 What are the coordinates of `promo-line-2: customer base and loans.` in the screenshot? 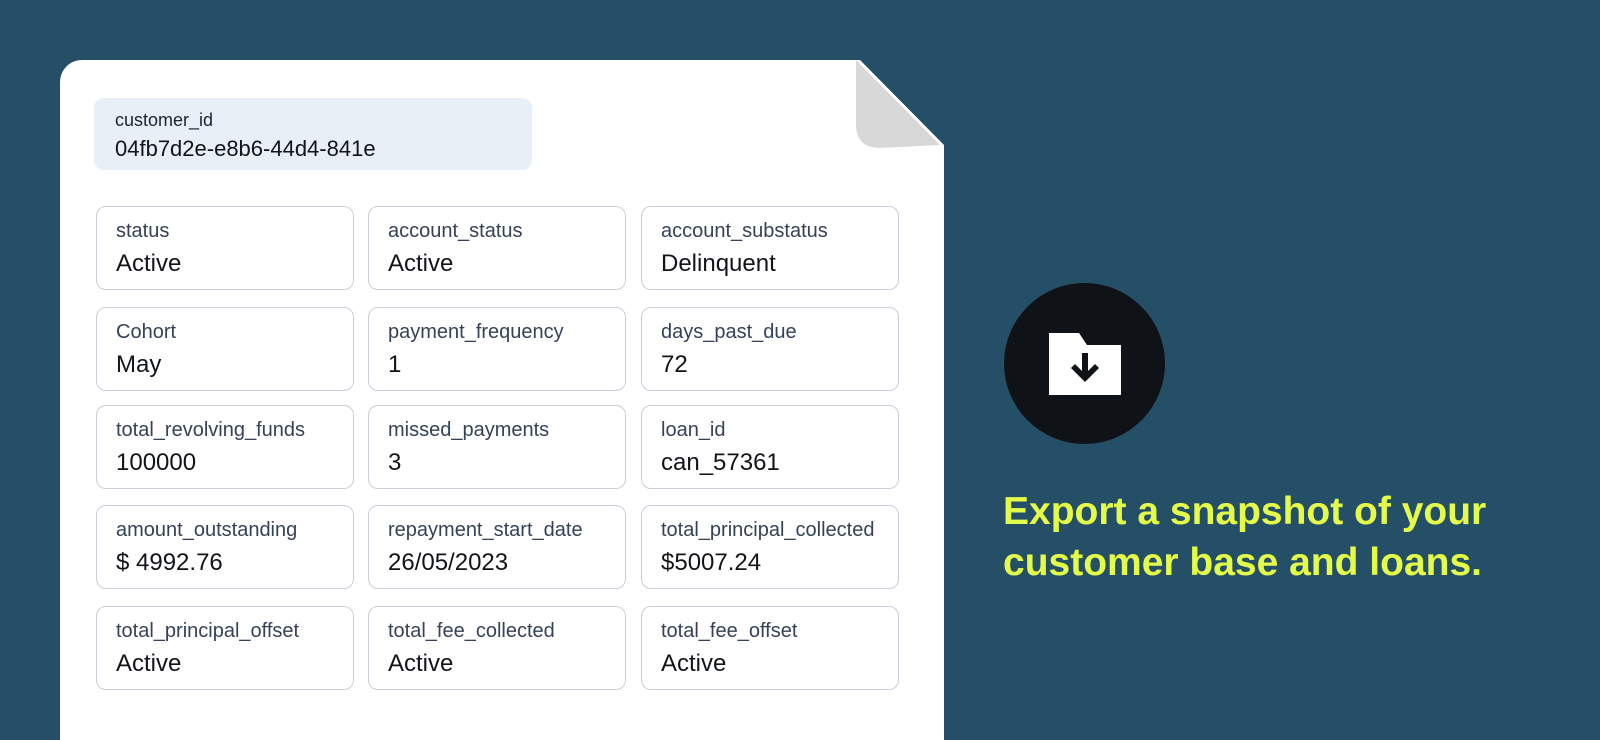 It's located at (1242, 562).